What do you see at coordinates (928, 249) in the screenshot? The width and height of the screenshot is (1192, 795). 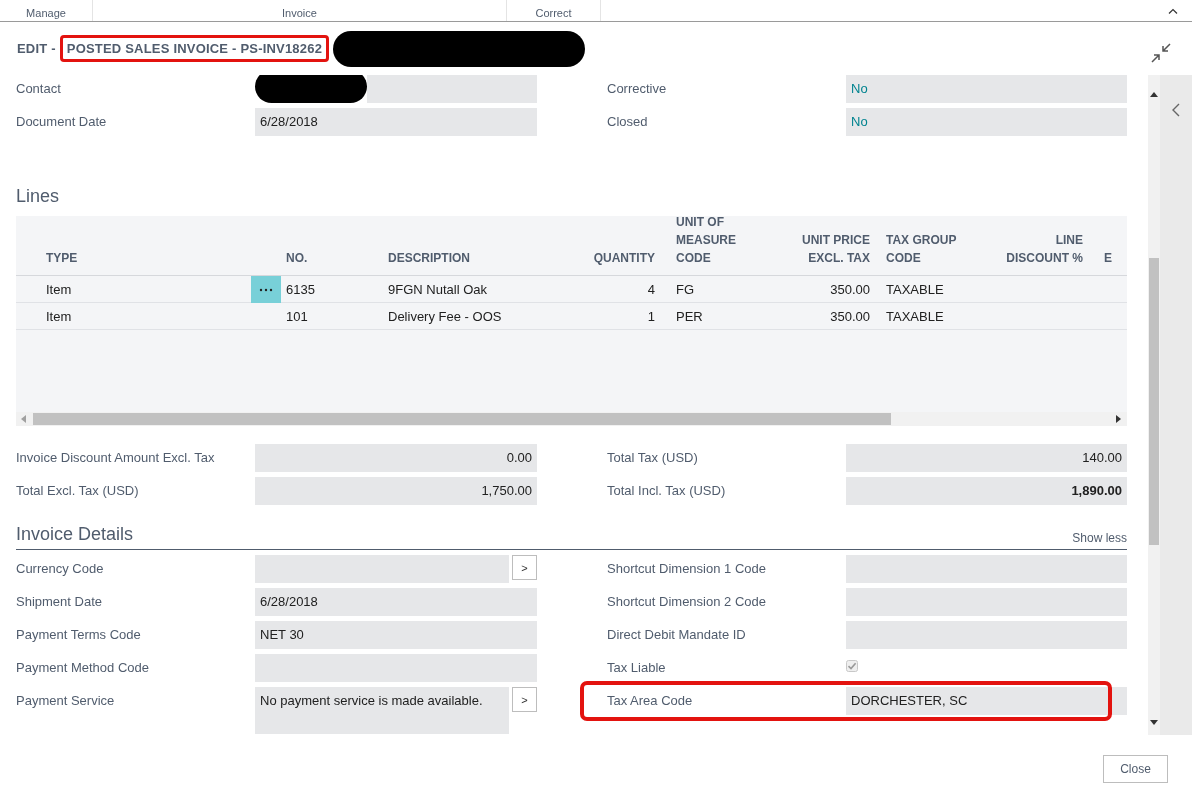 I see `column-header: TAX GROUP CODE` at bounding box center [928, 249].